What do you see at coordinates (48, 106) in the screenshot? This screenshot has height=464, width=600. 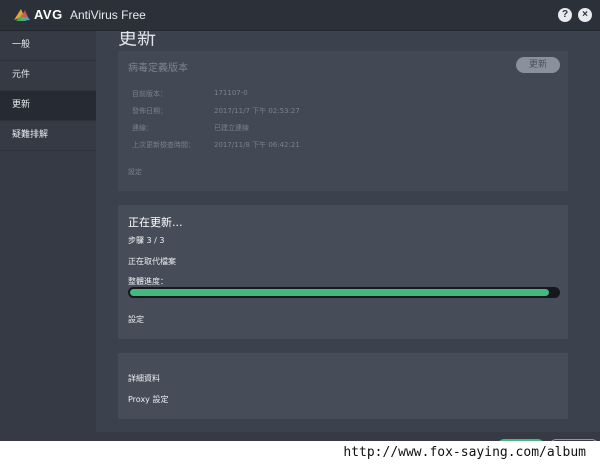 I see `sidebar-item-update: 更新` at bounding box center [48, 106].